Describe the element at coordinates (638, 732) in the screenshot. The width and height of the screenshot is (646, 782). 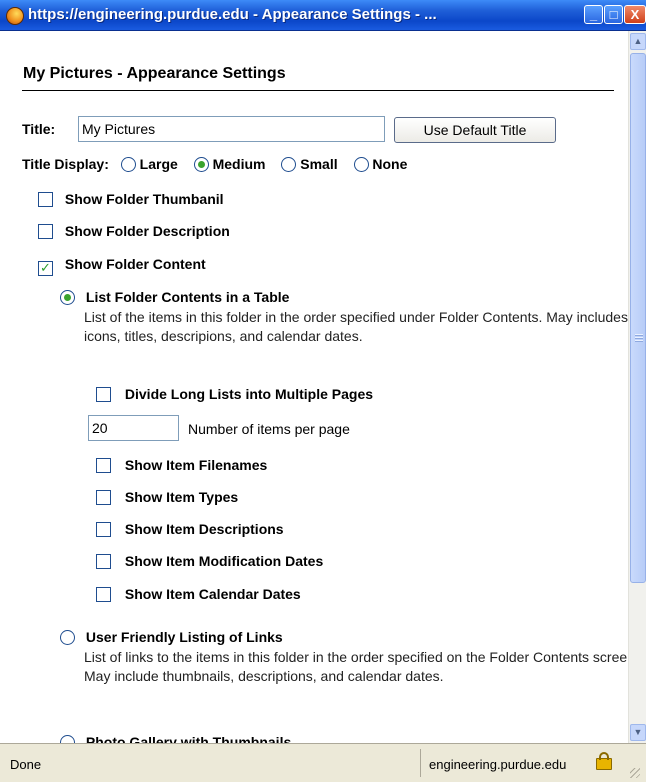
I see `scroll-down-arrow-icon: ▼` at that location.